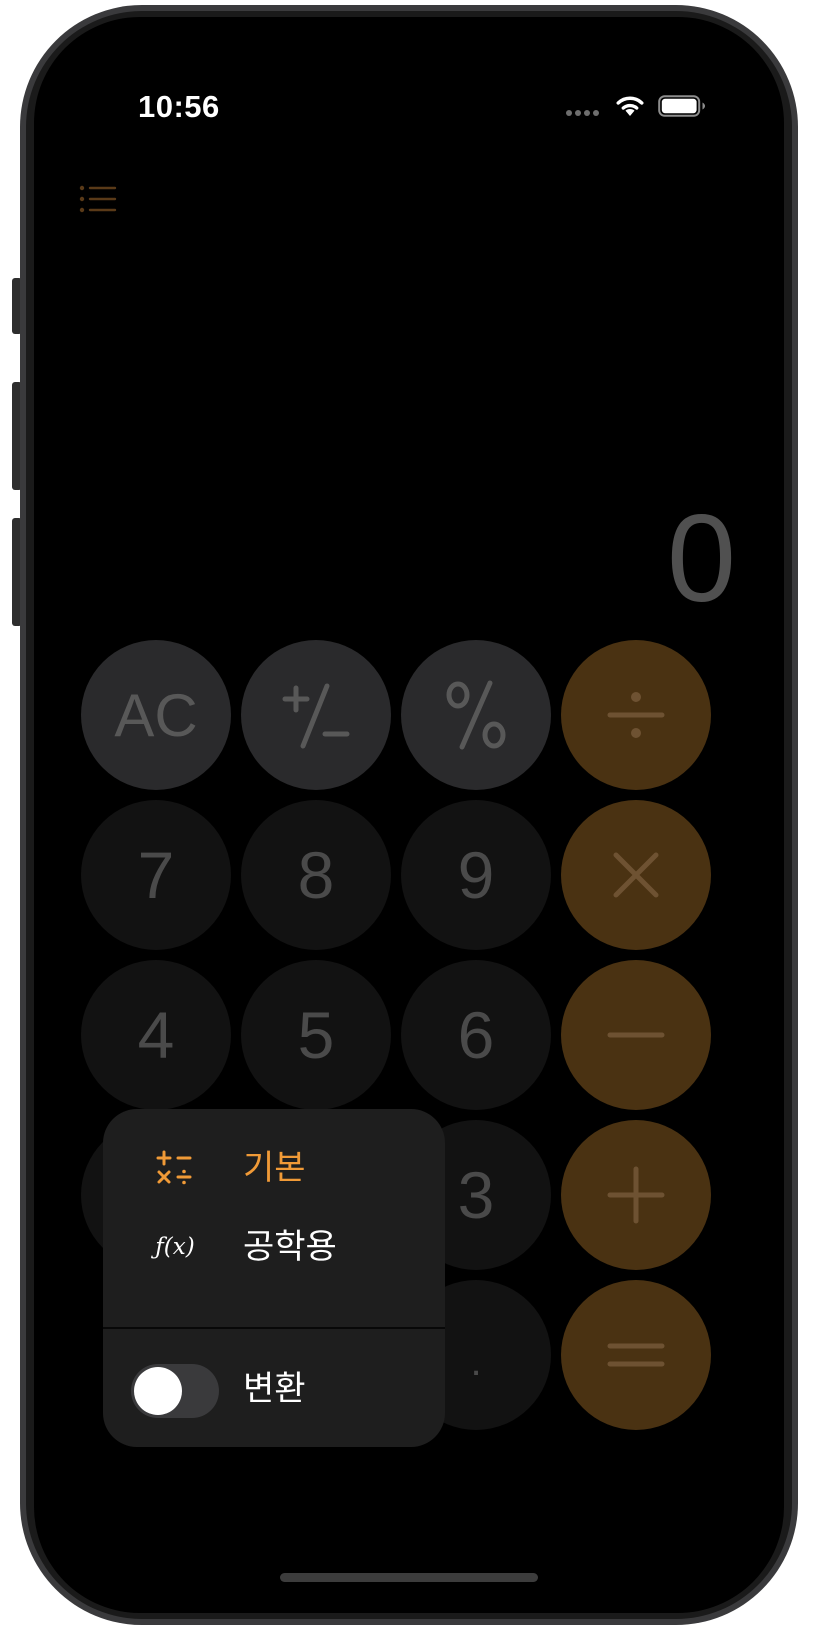 This screenshot has width=818, height=1630. What do you see at coordinates (156, 1035) in the screenshot?
I see `digit-4-button: 4` at bounding box center [156, 1035].